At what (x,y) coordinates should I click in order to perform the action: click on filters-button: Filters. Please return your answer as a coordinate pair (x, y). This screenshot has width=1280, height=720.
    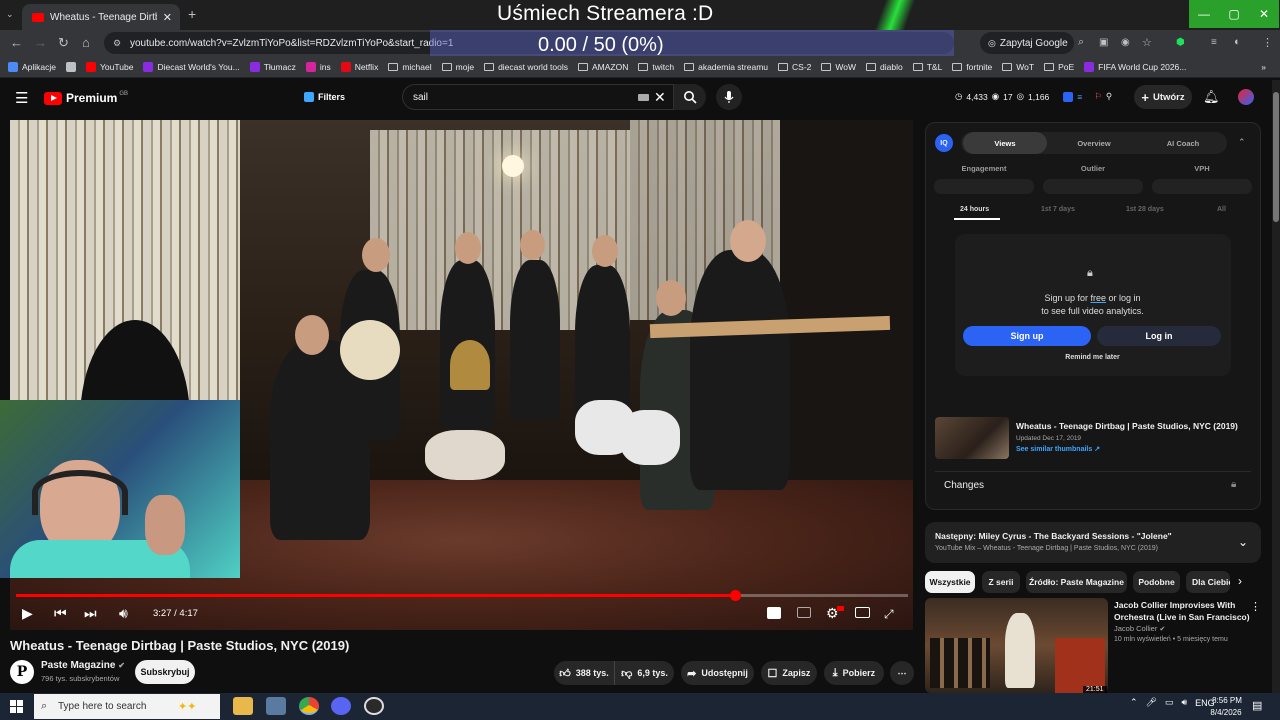
    Looking at the image, I should click on (324, 97).